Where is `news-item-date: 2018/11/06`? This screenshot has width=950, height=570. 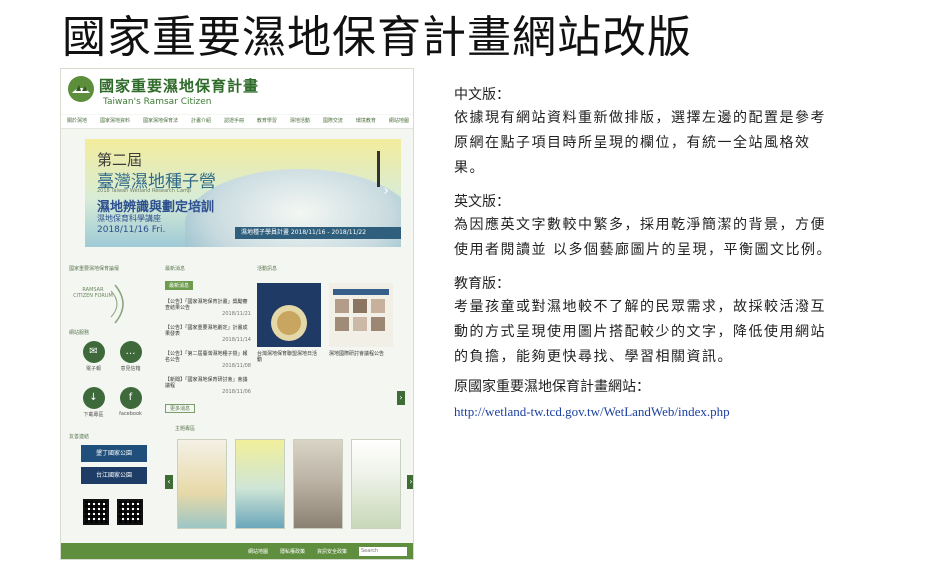
news-item-date: 2018/11/06 is located at coordinates (236, 392).